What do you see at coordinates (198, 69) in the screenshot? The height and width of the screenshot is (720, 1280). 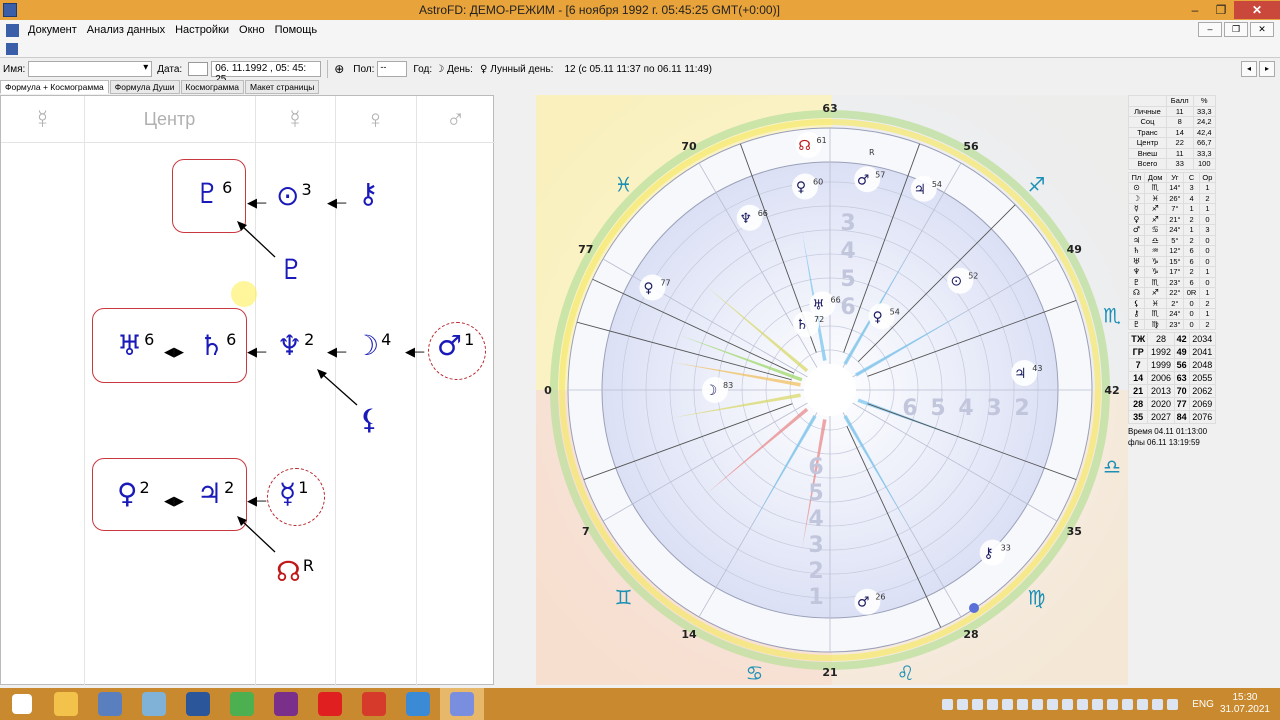 I see `calendar-icon` at bounding box center [198, 69].